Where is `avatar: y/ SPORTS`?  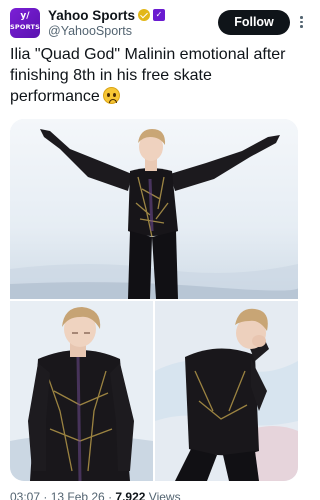
avatar: y/ SPORTS is located at coordinates (25, 23).